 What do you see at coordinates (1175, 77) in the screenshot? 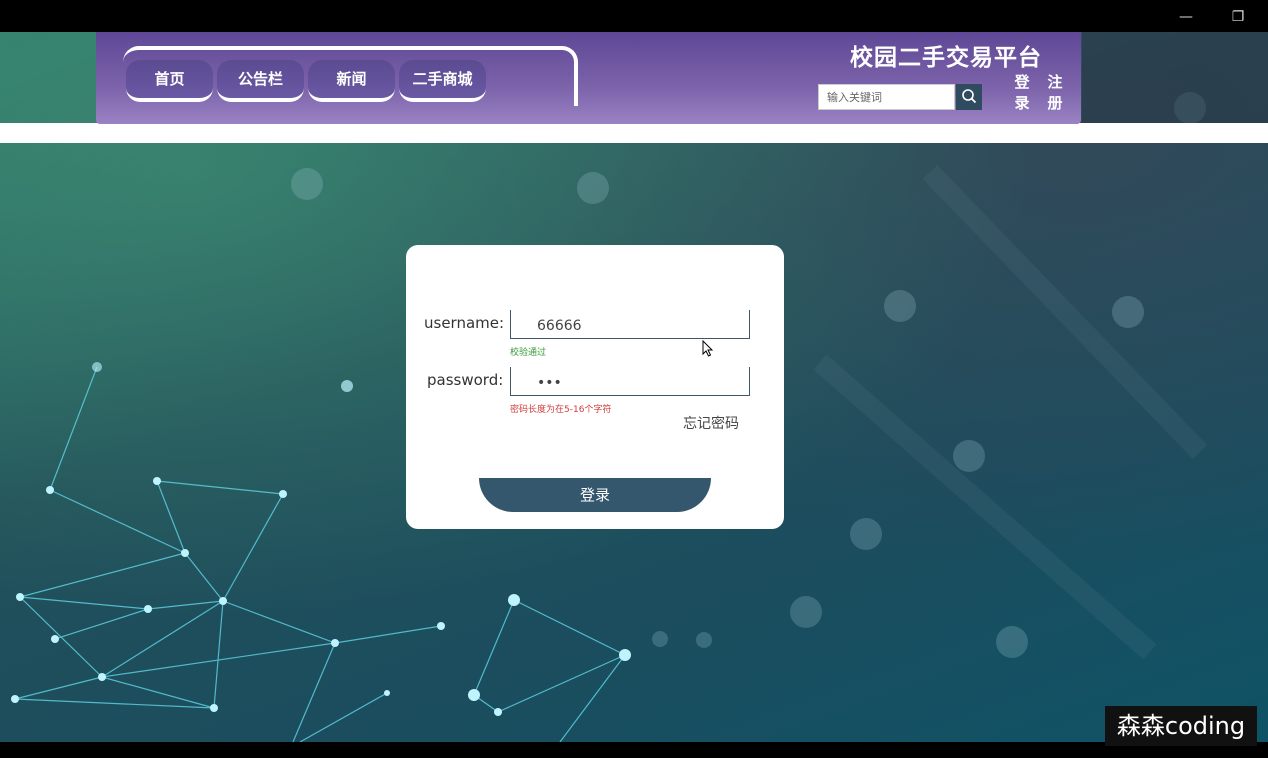
I see `header-dark-corner` at bounding box center [1175, 77].